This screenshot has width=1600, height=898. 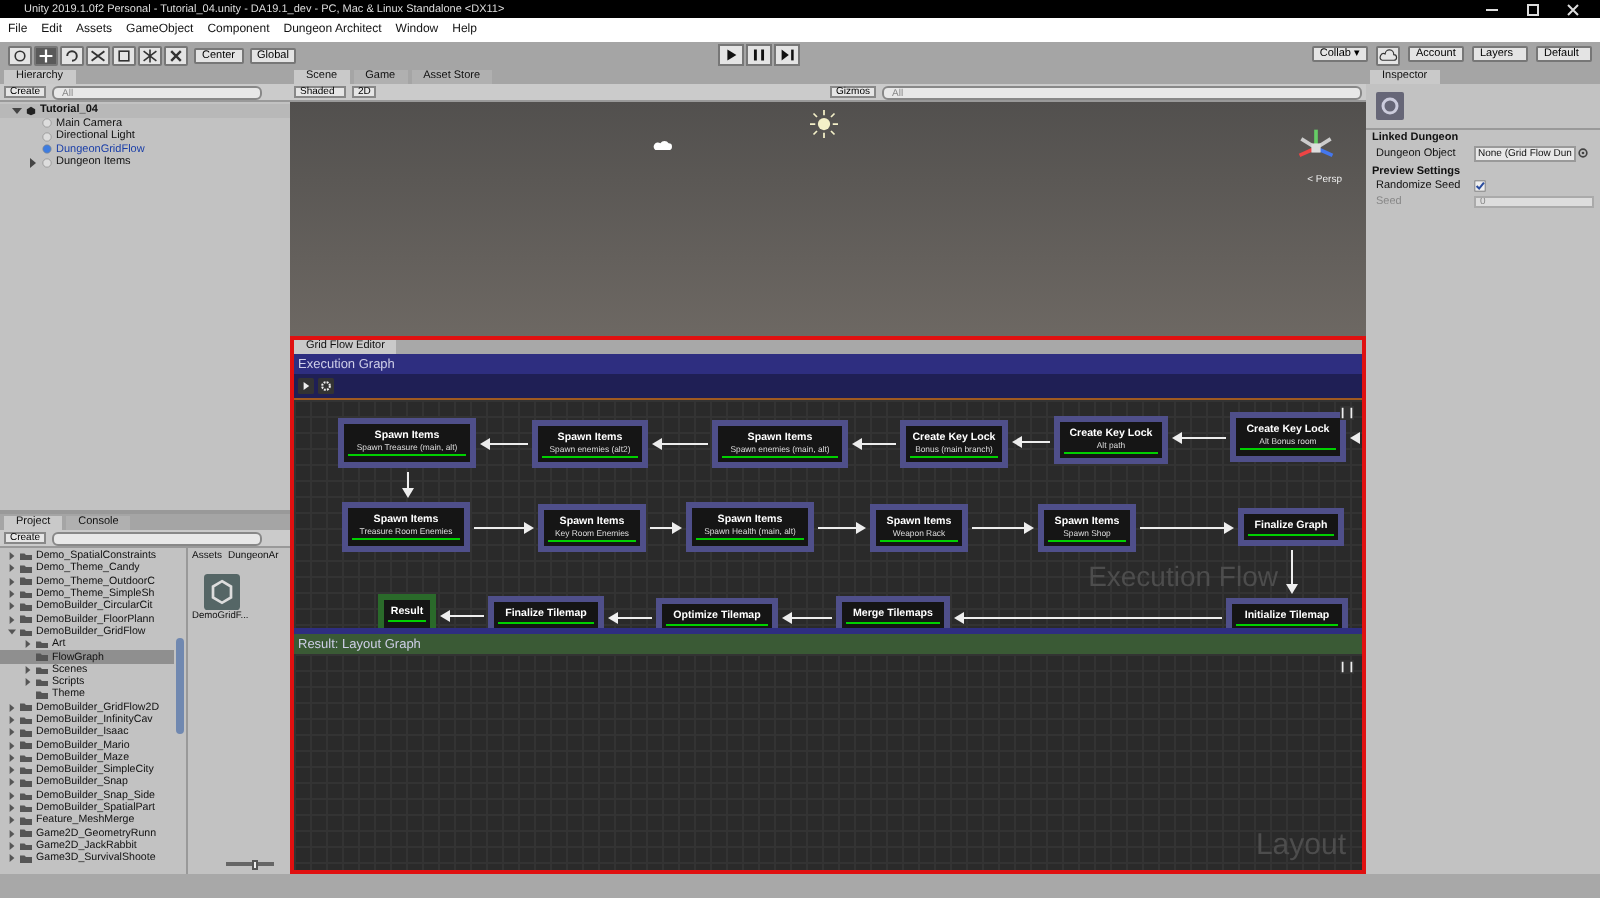 I want to click on maximize-icon, so click(x=1532, y=9).